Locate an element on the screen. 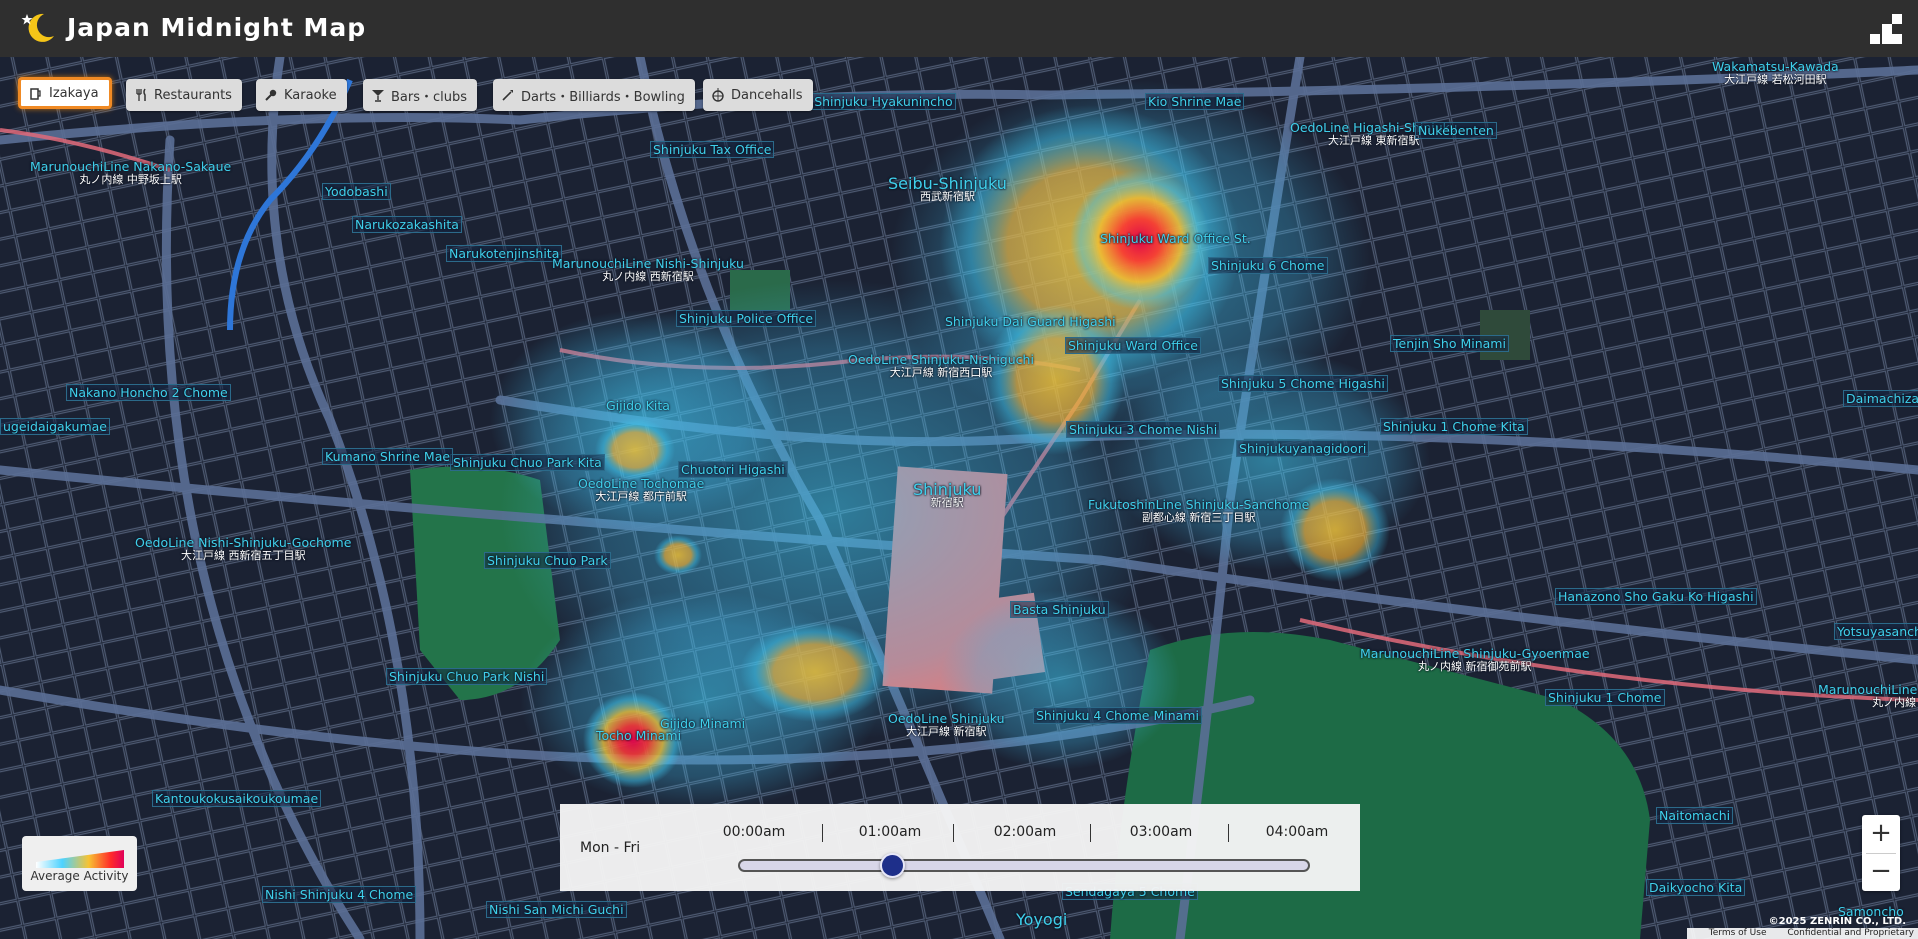 The image size is (1918, 939). map-label-daimachizaka: Daimachizaka is located at coordinates (1880, 398).